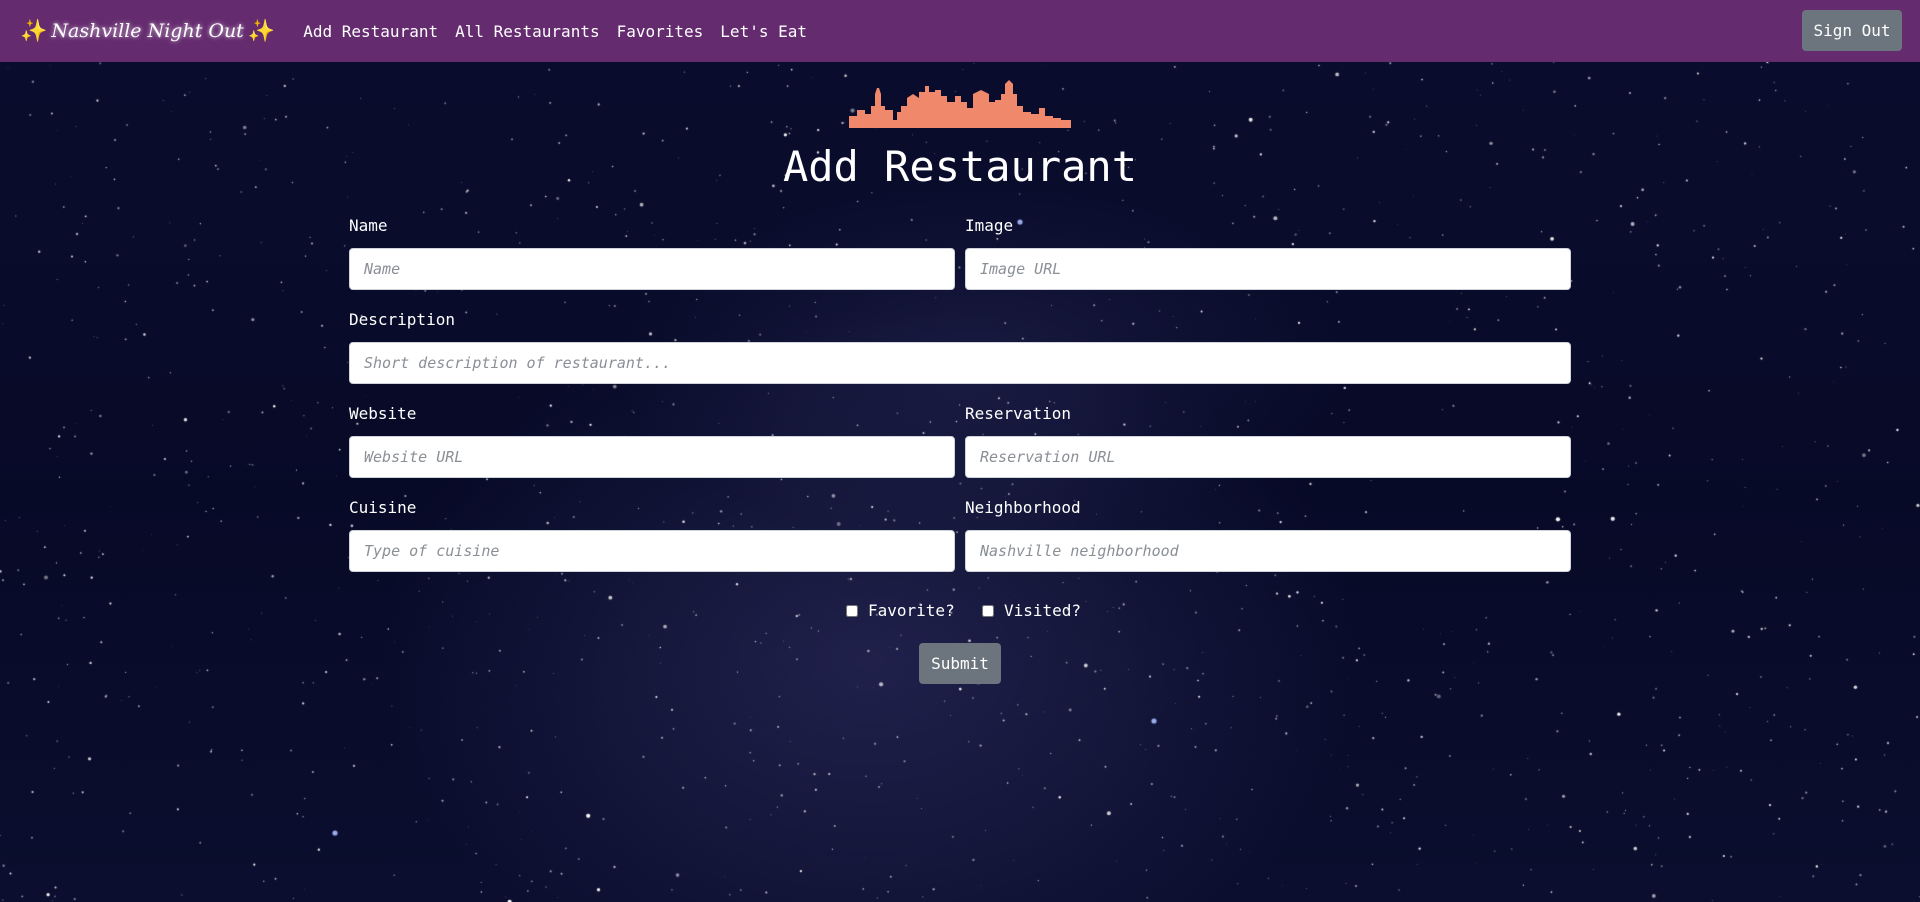 Image resolution: width=1920 pixels, height=902 pixels. I want to click on sign-out-button: Sign Out, so click(1852, 30).